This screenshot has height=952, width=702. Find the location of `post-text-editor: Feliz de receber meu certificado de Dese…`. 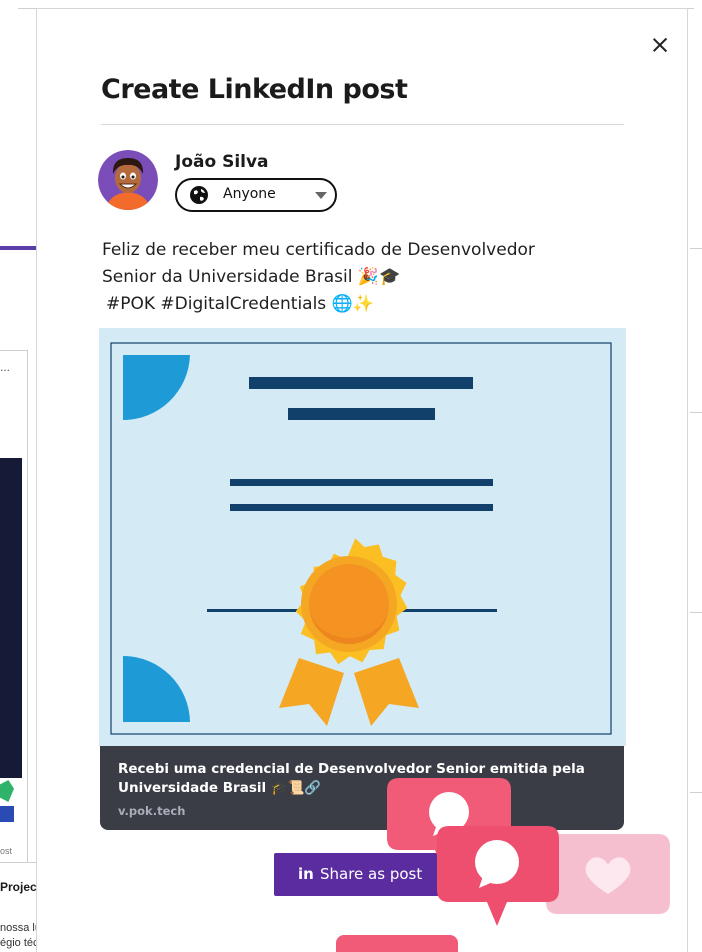

post-text-editor: Feliz de receber meu certificado de Dese… is located at coordinates (372, 277).